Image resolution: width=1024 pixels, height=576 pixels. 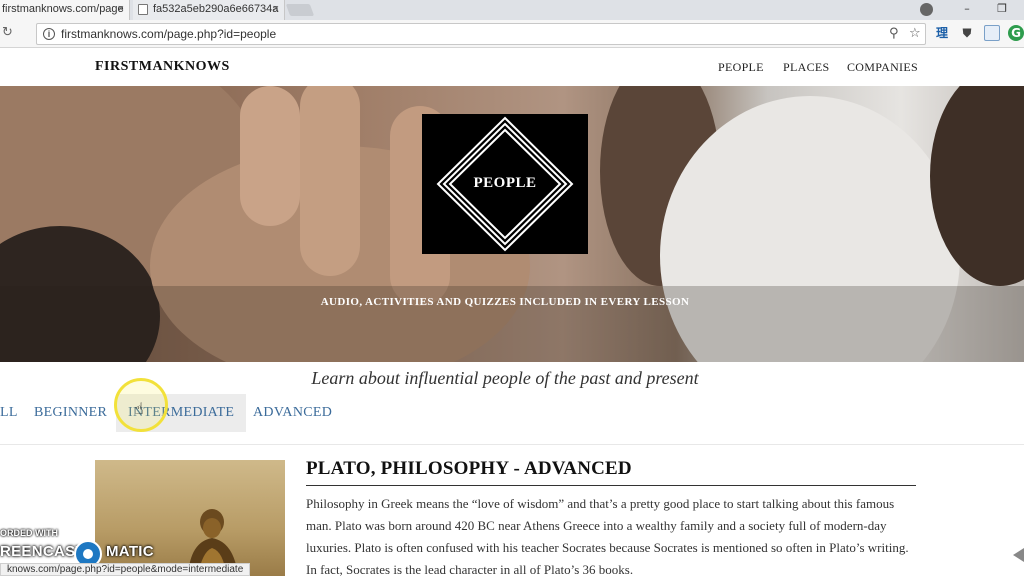 What do you see at coordinates (7, 32) in the screenshot?
I see `reload-icon: ↻` at bounding box center [7, 32].